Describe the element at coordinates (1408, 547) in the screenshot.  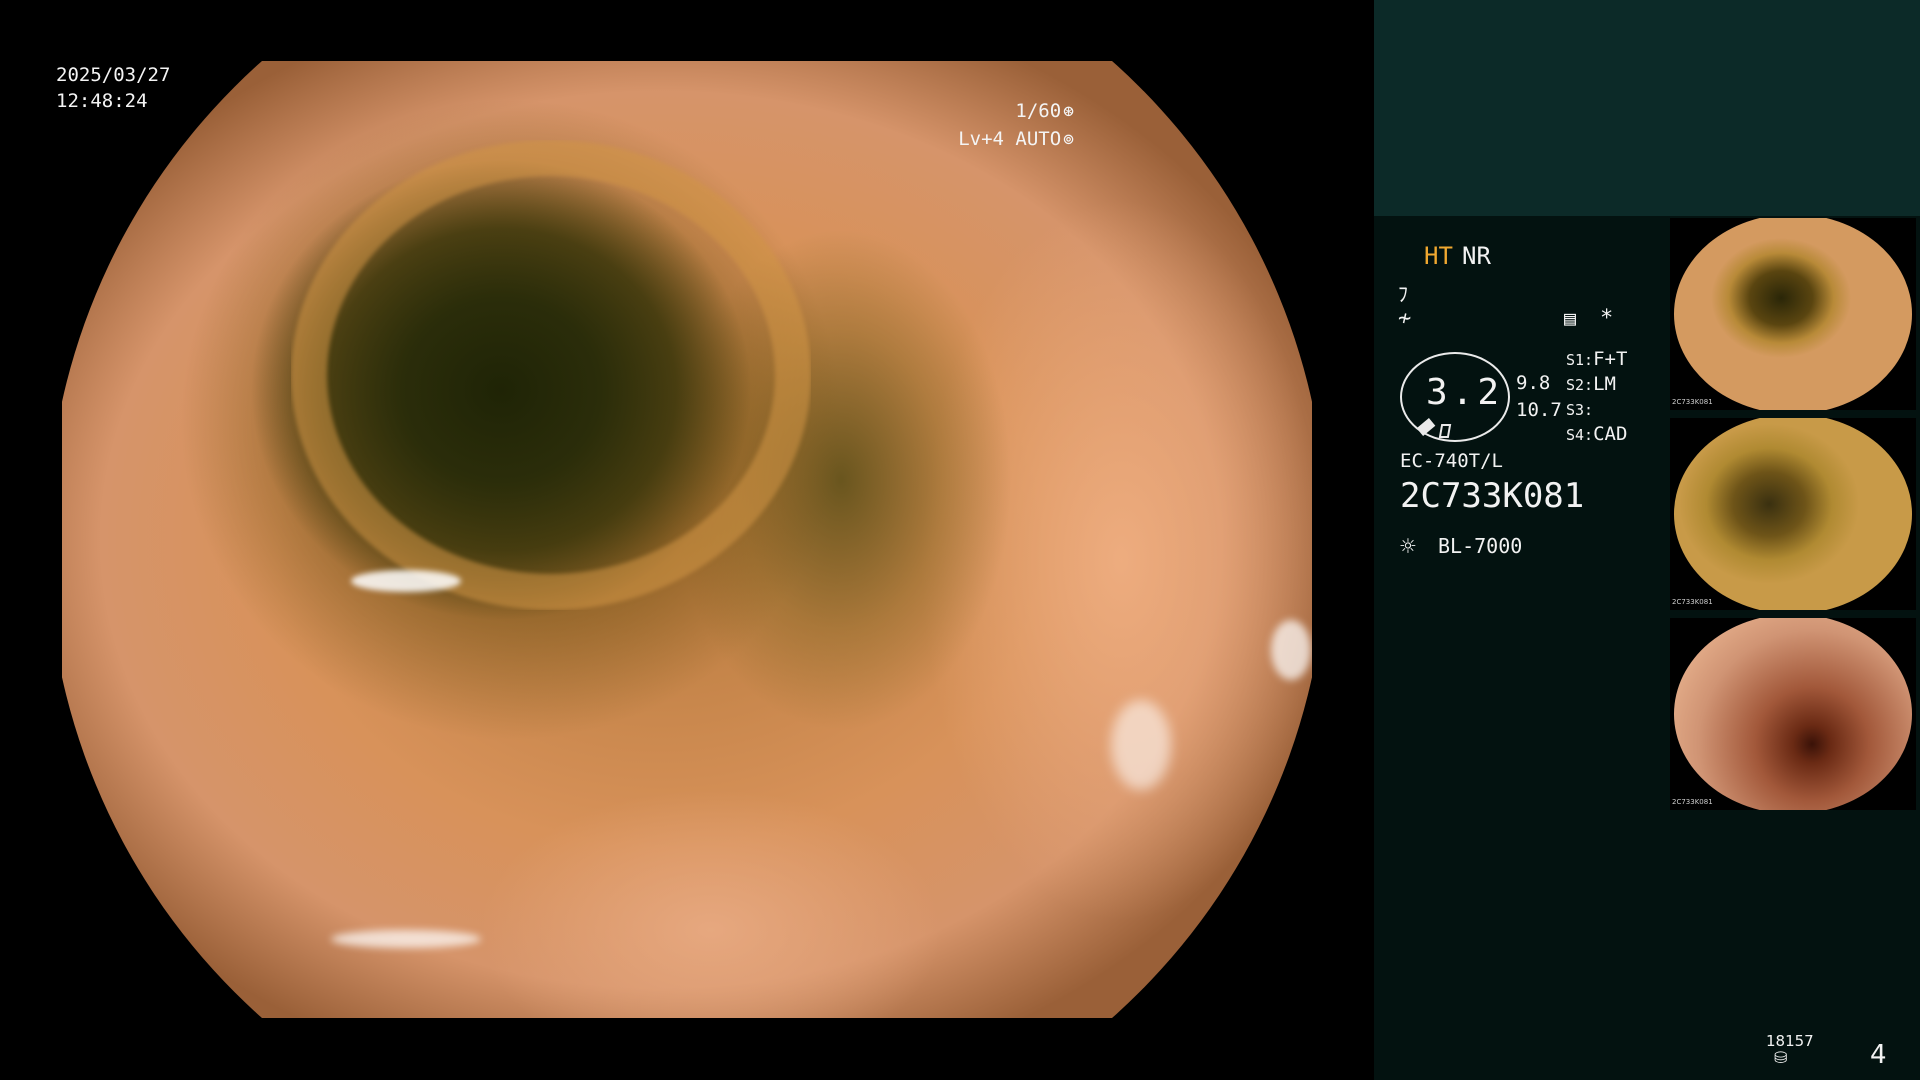
I see `light-source-icon: ☼` at that location.